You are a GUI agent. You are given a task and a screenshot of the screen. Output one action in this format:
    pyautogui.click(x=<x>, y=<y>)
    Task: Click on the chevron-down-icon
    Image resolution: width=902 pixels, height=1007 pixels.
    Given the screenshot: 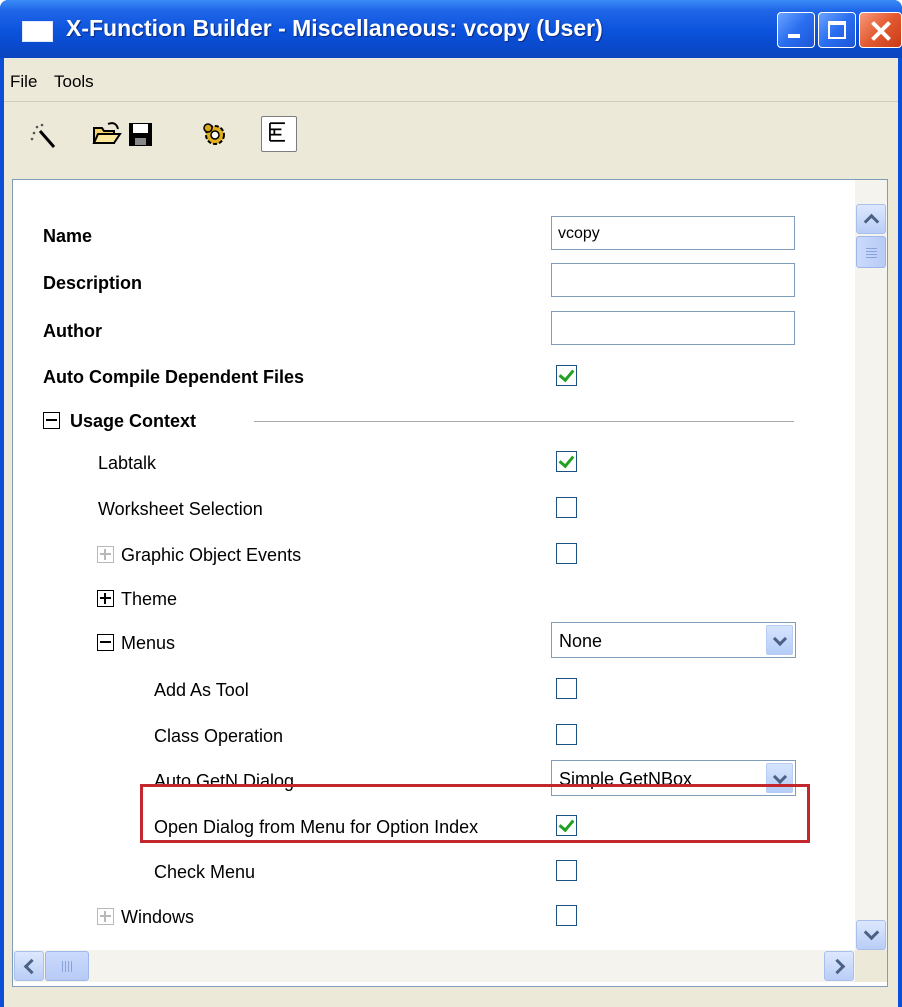 What is the action you would take?
    pyautogui.click(x=779, y=640)
    